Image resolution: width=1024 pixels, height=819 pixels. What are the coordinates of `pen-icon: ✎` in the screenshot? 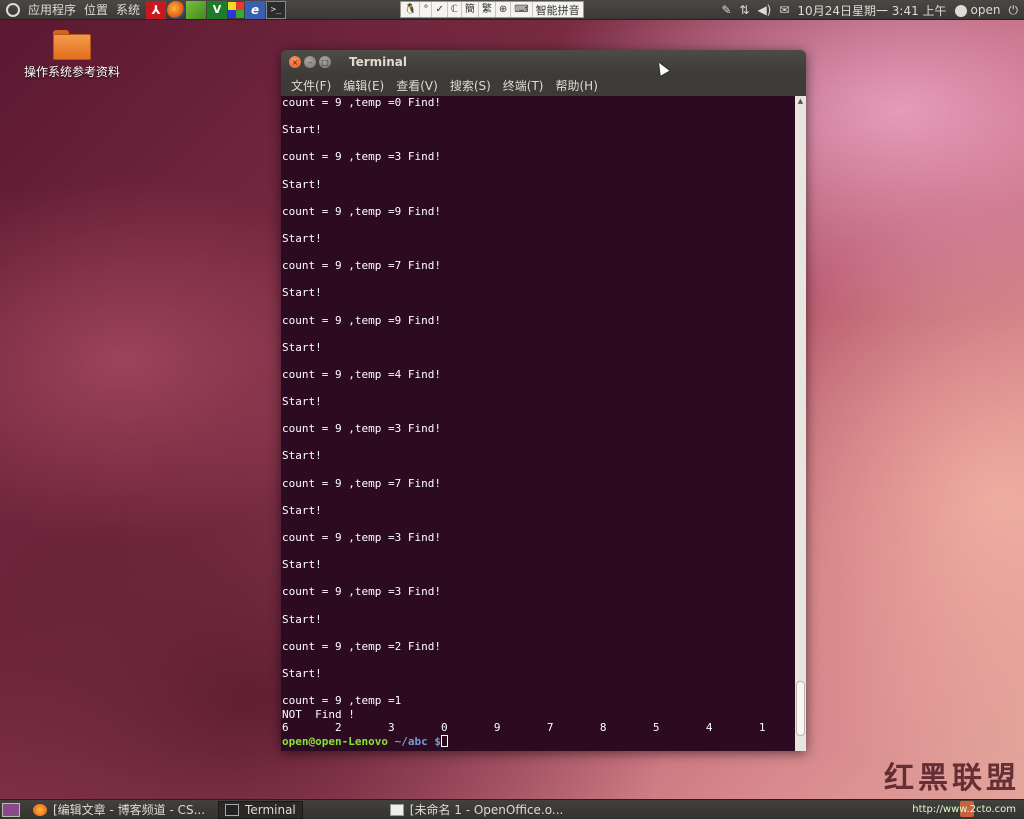 It's located at (726, 10).